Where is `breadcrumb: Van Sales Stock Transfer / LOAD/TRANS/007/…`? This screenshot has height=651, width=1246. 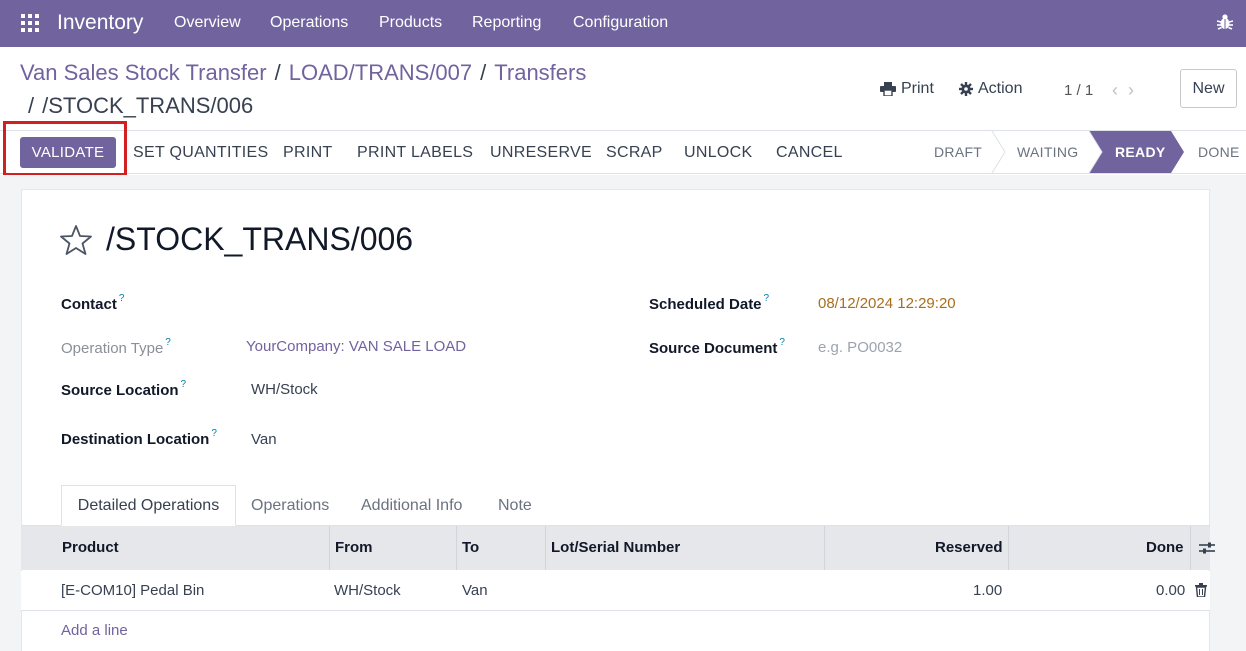 breadcrumb: Van Sales Stock Transfer / LOAD/TRANS/007/… is located at coordinates (303, 72).